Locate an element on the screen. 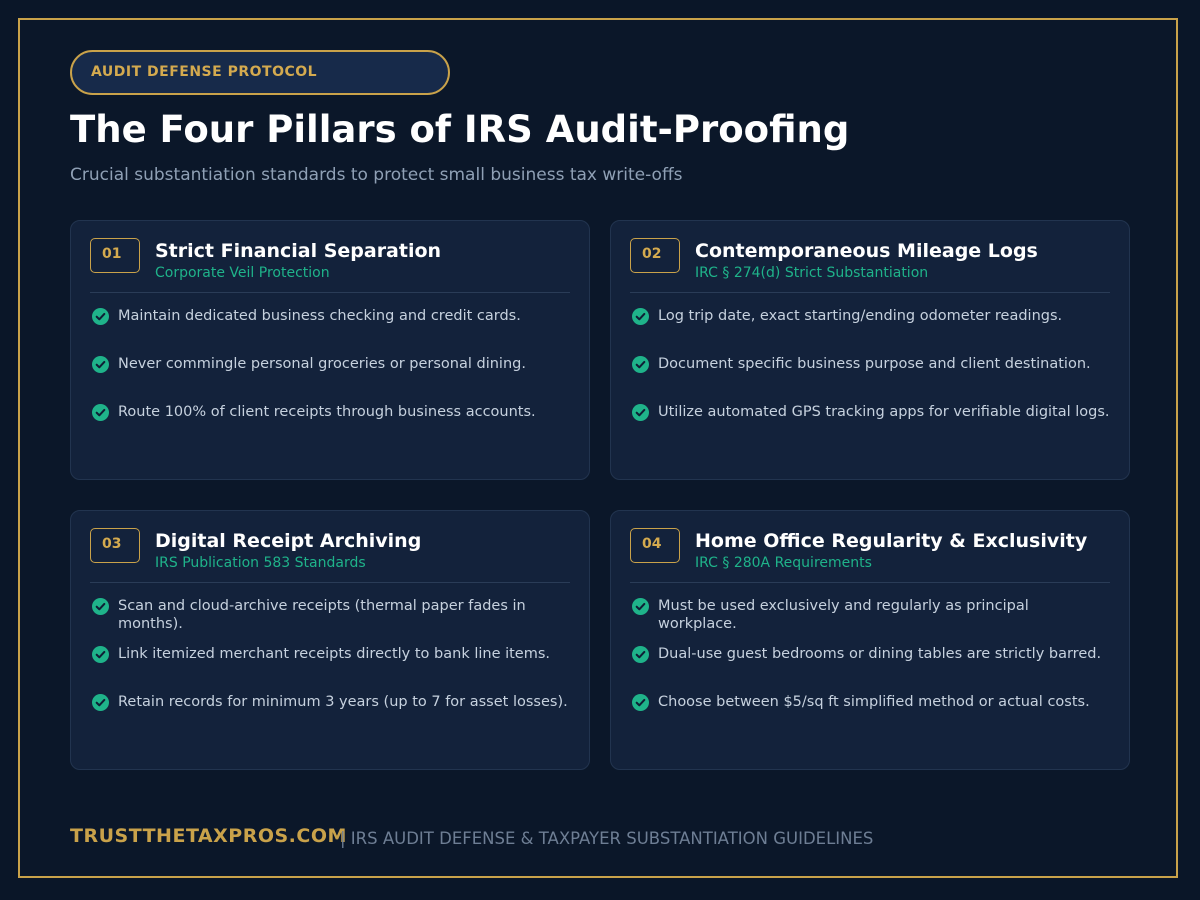  pillar-title: Home Office Regularity & Exclusivity is located at coordinates (891, 541).